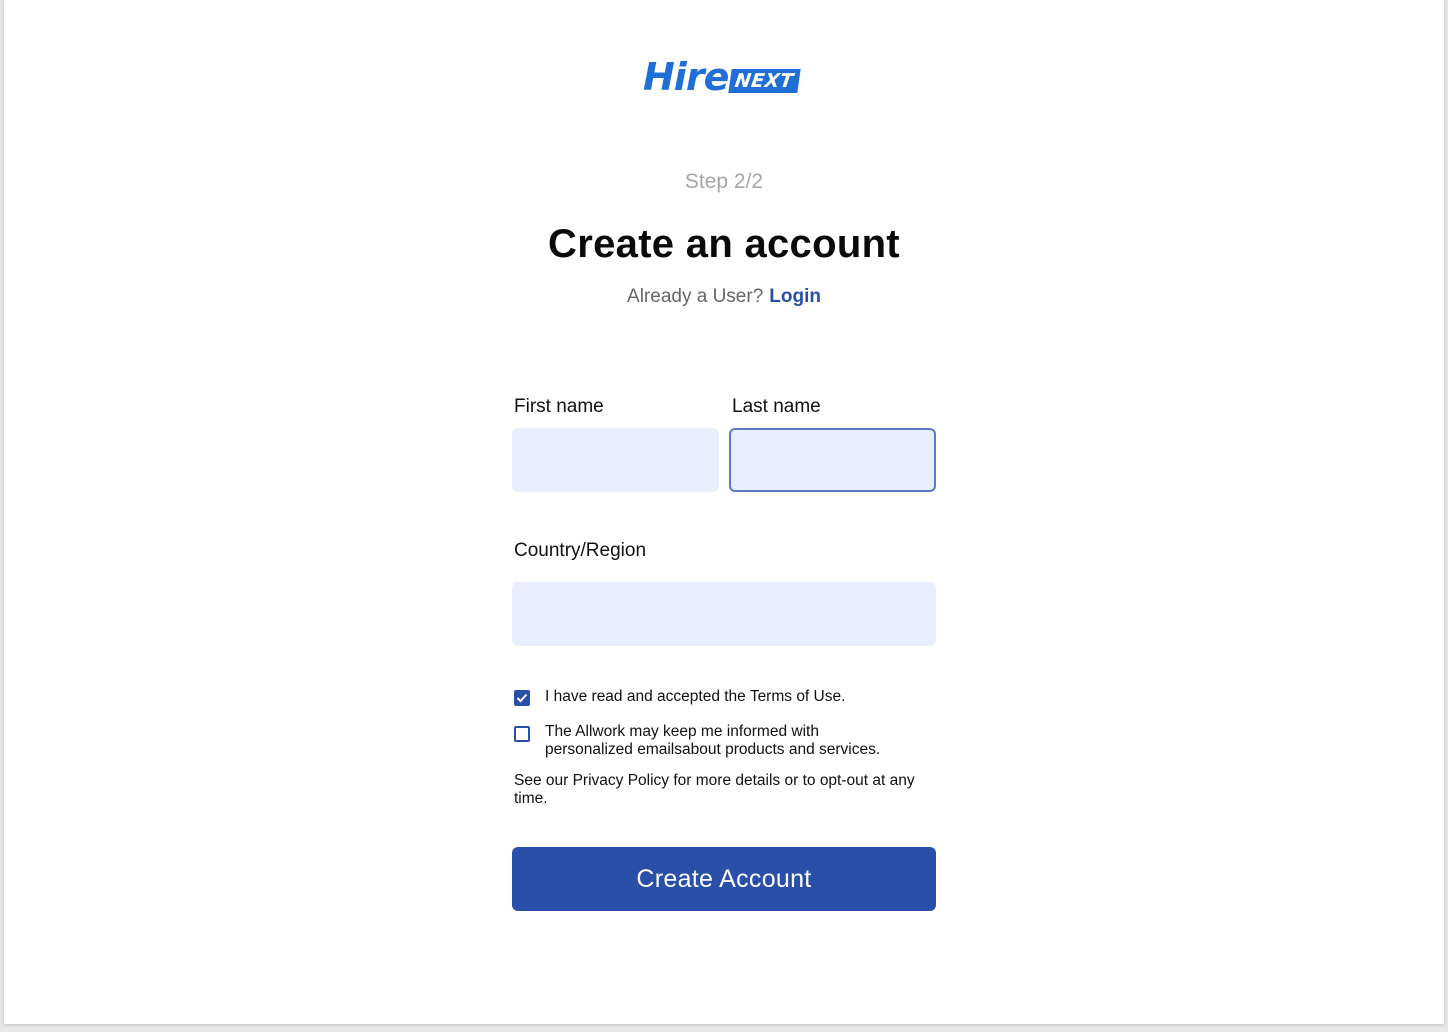  I want to click on first-name-label: First name, so click(559, 406).